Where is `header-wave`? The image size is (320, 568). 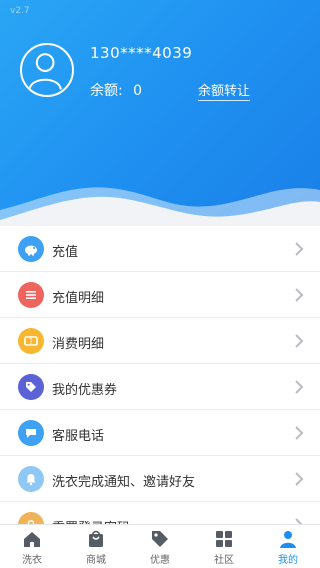
header-wave is located at coordinates (160, 209).